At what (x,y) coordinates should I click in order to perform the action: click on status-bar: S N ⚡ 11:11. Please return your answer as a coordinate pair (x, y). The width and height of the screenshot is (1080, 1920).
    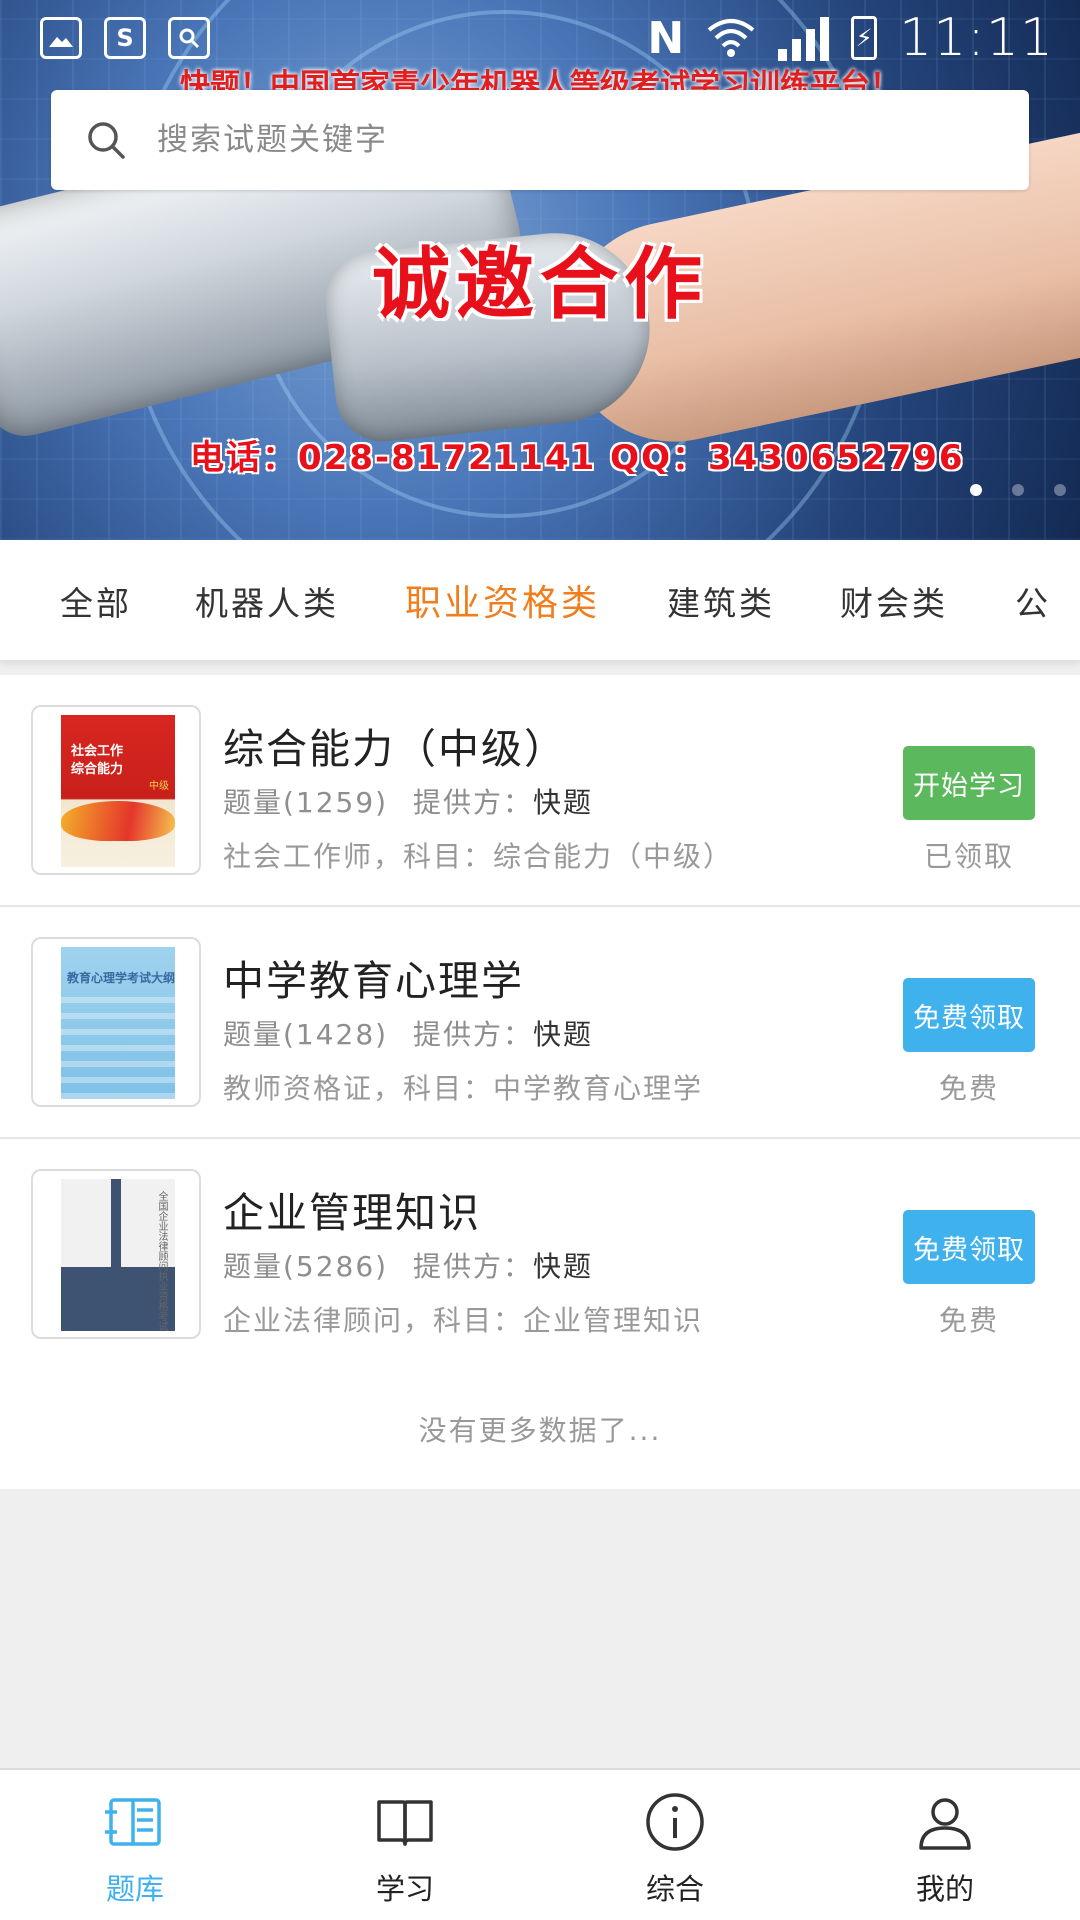
    Looking at the image, I should click on (540, 38).